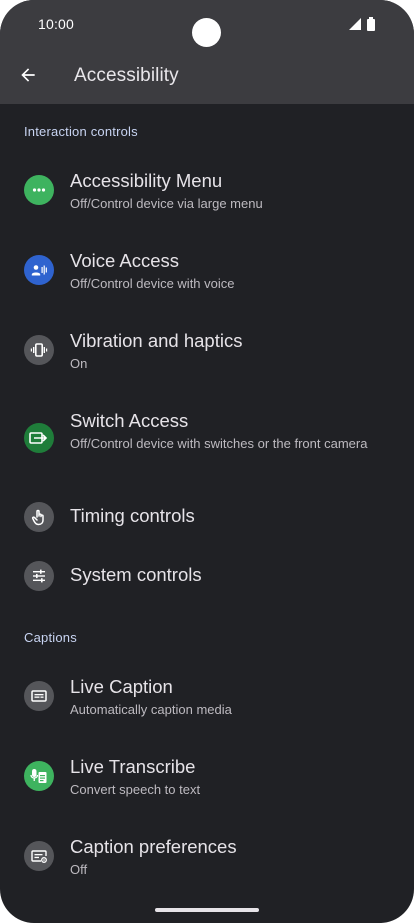  Describe the element at coordinates (153, 846) in the screenshot. I see `setting-title: Caption preferences` at that location.